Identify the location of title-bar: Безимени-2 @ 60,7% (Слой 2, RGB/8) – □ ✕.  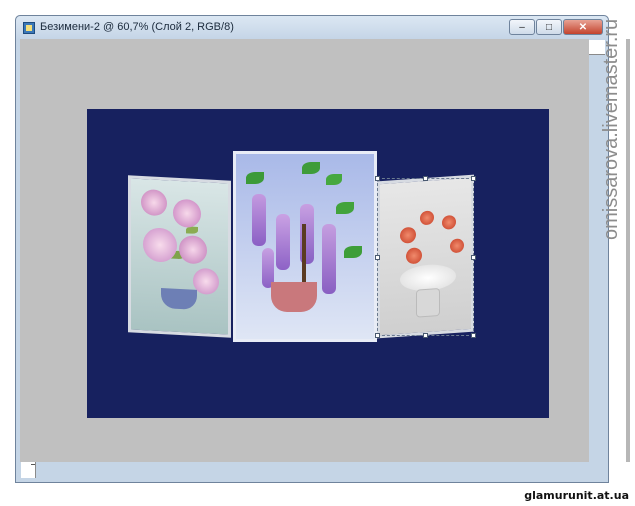
(312, 28).